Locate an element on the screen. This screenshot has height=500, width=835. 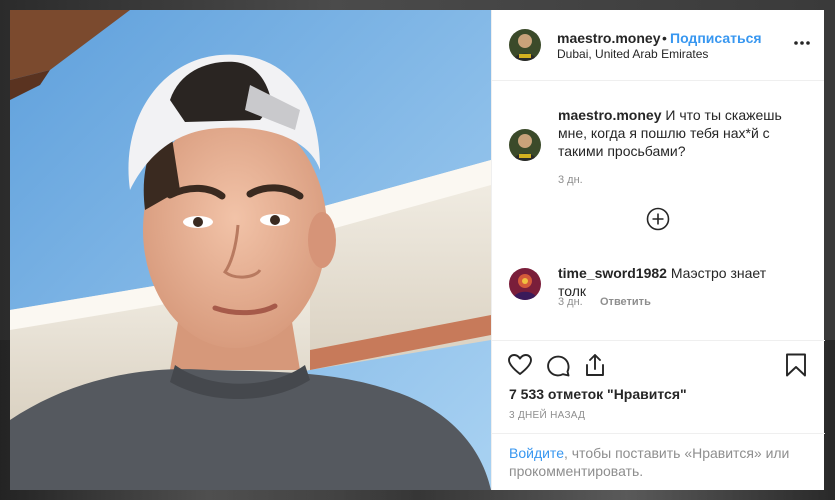
more-options-icon is located at coordinates (802, 43).